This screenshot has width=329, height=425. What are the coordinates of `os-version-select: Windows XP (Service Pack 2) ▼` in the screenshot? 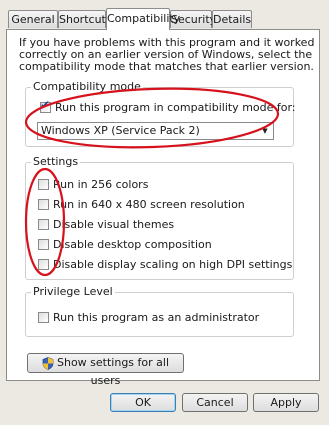 It's located at (155, 131).